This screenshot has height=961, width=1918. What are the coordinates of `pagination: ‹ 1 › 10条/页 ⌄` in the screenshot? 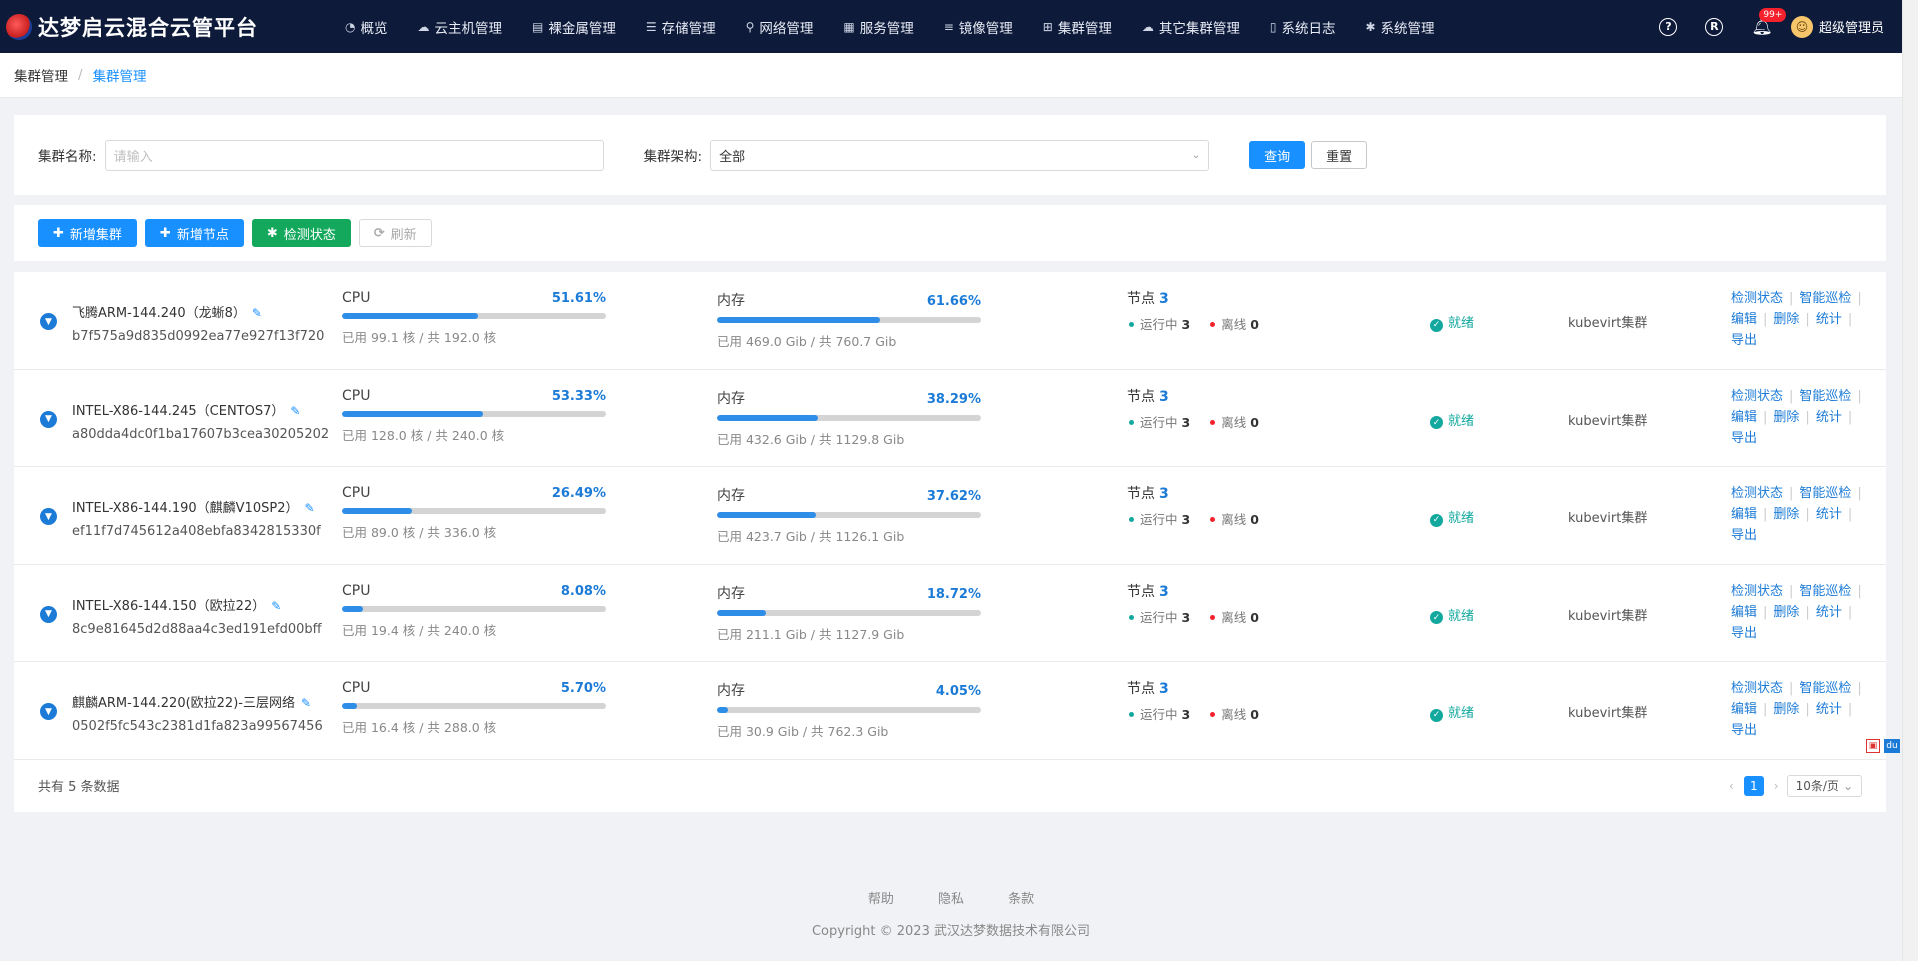 It's located at (1795, 785).